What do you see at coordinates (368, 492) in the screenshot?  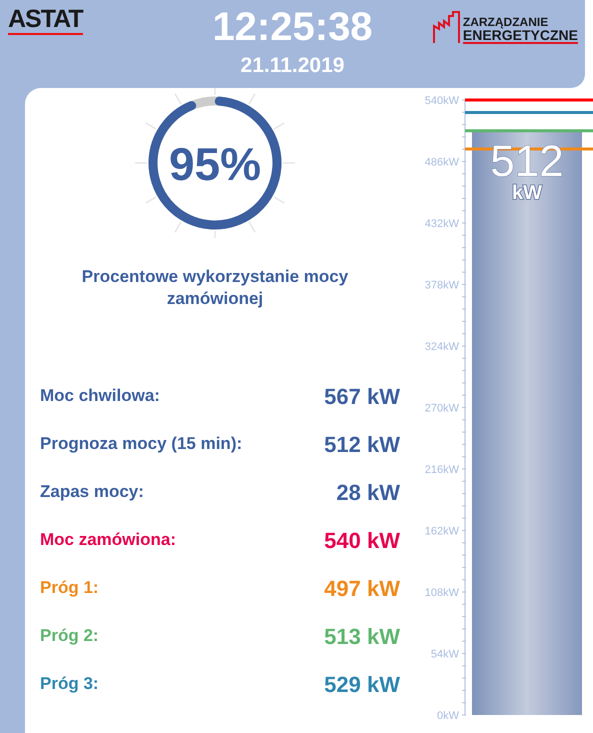 I see `reading-value: 28 kW` at bounding box center [368, 492].